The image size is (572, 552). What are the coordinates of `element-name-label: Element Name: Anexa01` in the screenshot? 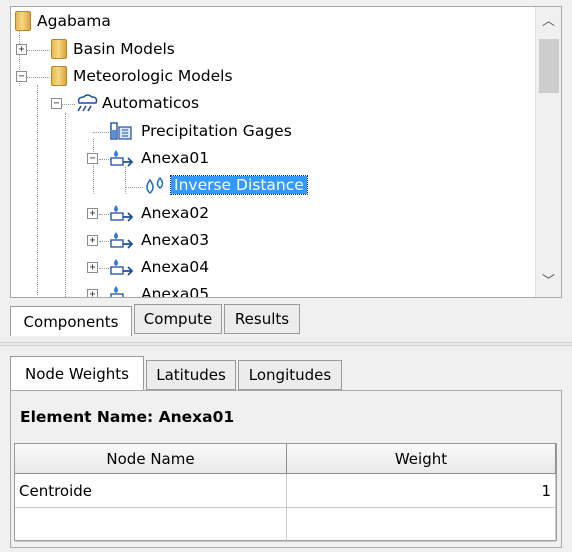 It's located at (127, 417).